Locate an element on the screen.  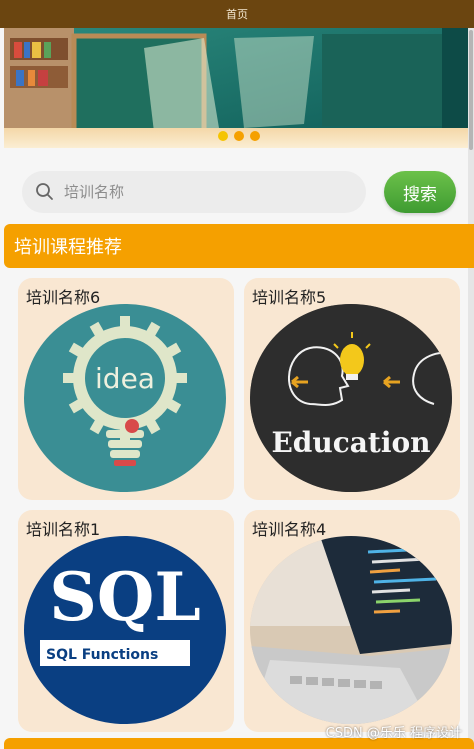
course-title: 培训名称1 is located at coordinates (63, 529).